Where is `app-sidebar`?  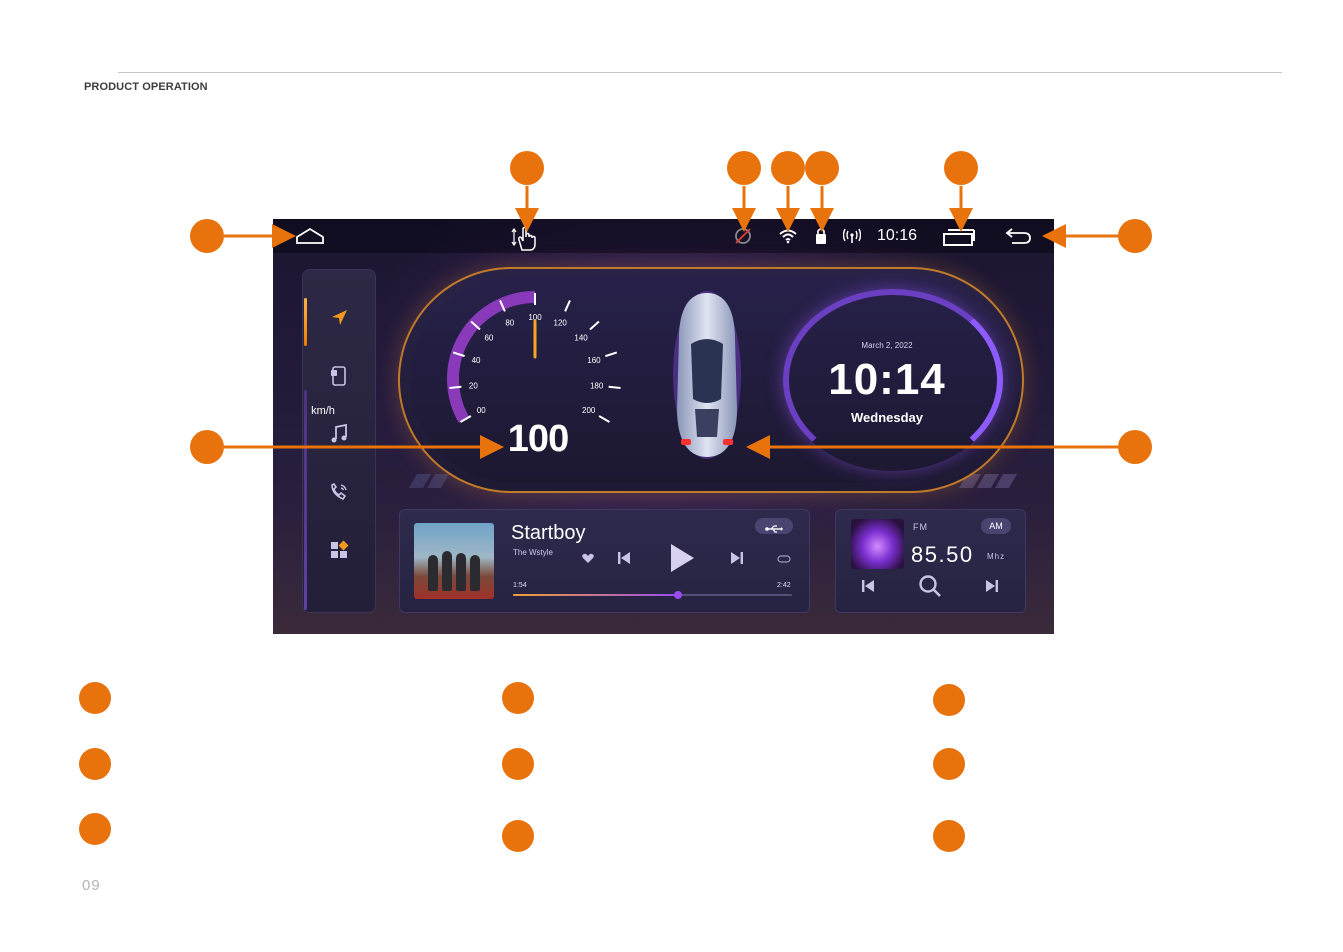
app-sidebar is located at coordinates (339, 441).